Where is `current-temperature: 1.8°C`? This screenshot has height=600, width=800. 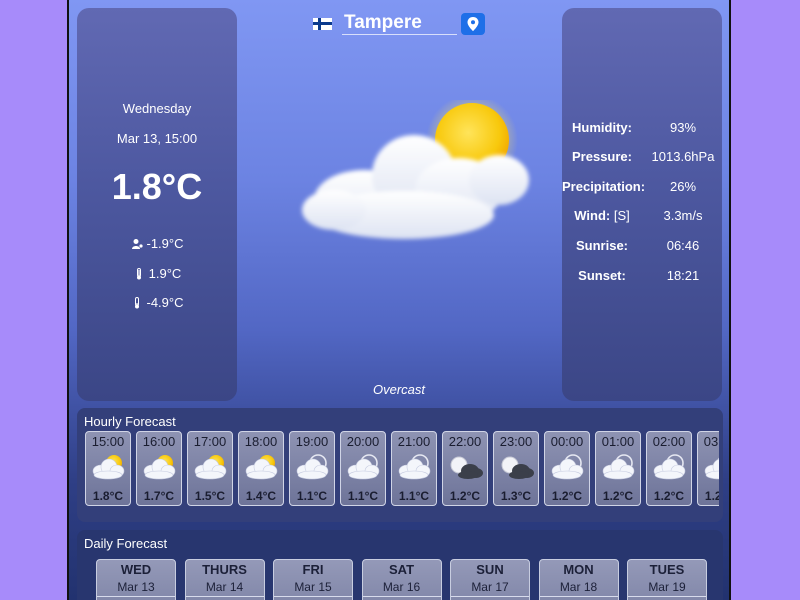
current-temperature: 1.8°C is located at coordinates (157, 186).